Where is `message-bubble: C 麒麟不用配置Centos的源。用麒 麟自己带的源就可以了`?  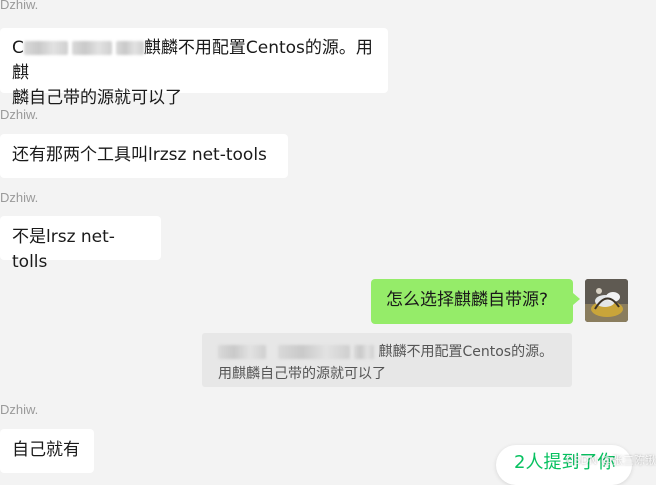 message-bubble: C 麒麟不用配置Centos的源。用麒 麟自己带的源就可以了 is located at coordinates (194, 68).